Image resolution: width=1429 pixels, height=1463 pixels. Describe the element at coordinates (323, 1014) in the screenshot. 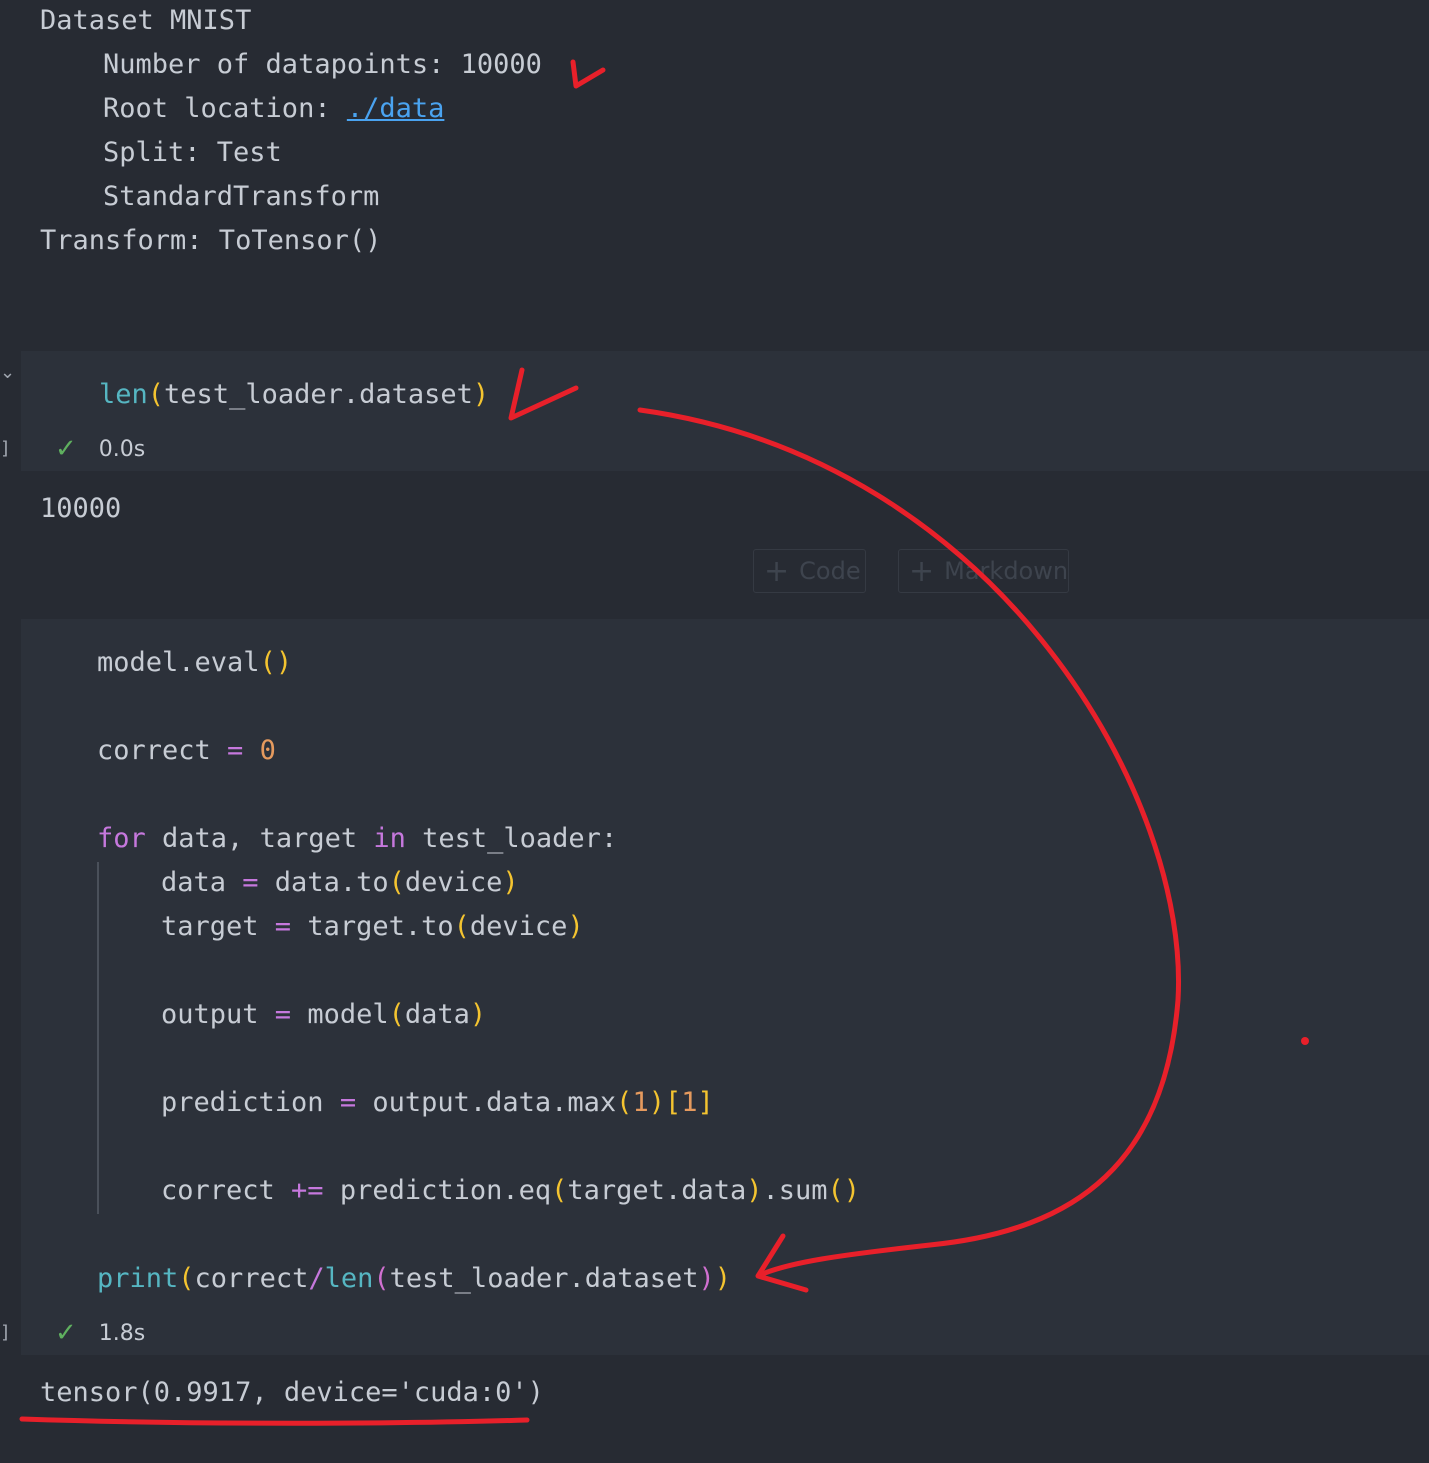

I see `code-line-output: output = model(data)` at that location.